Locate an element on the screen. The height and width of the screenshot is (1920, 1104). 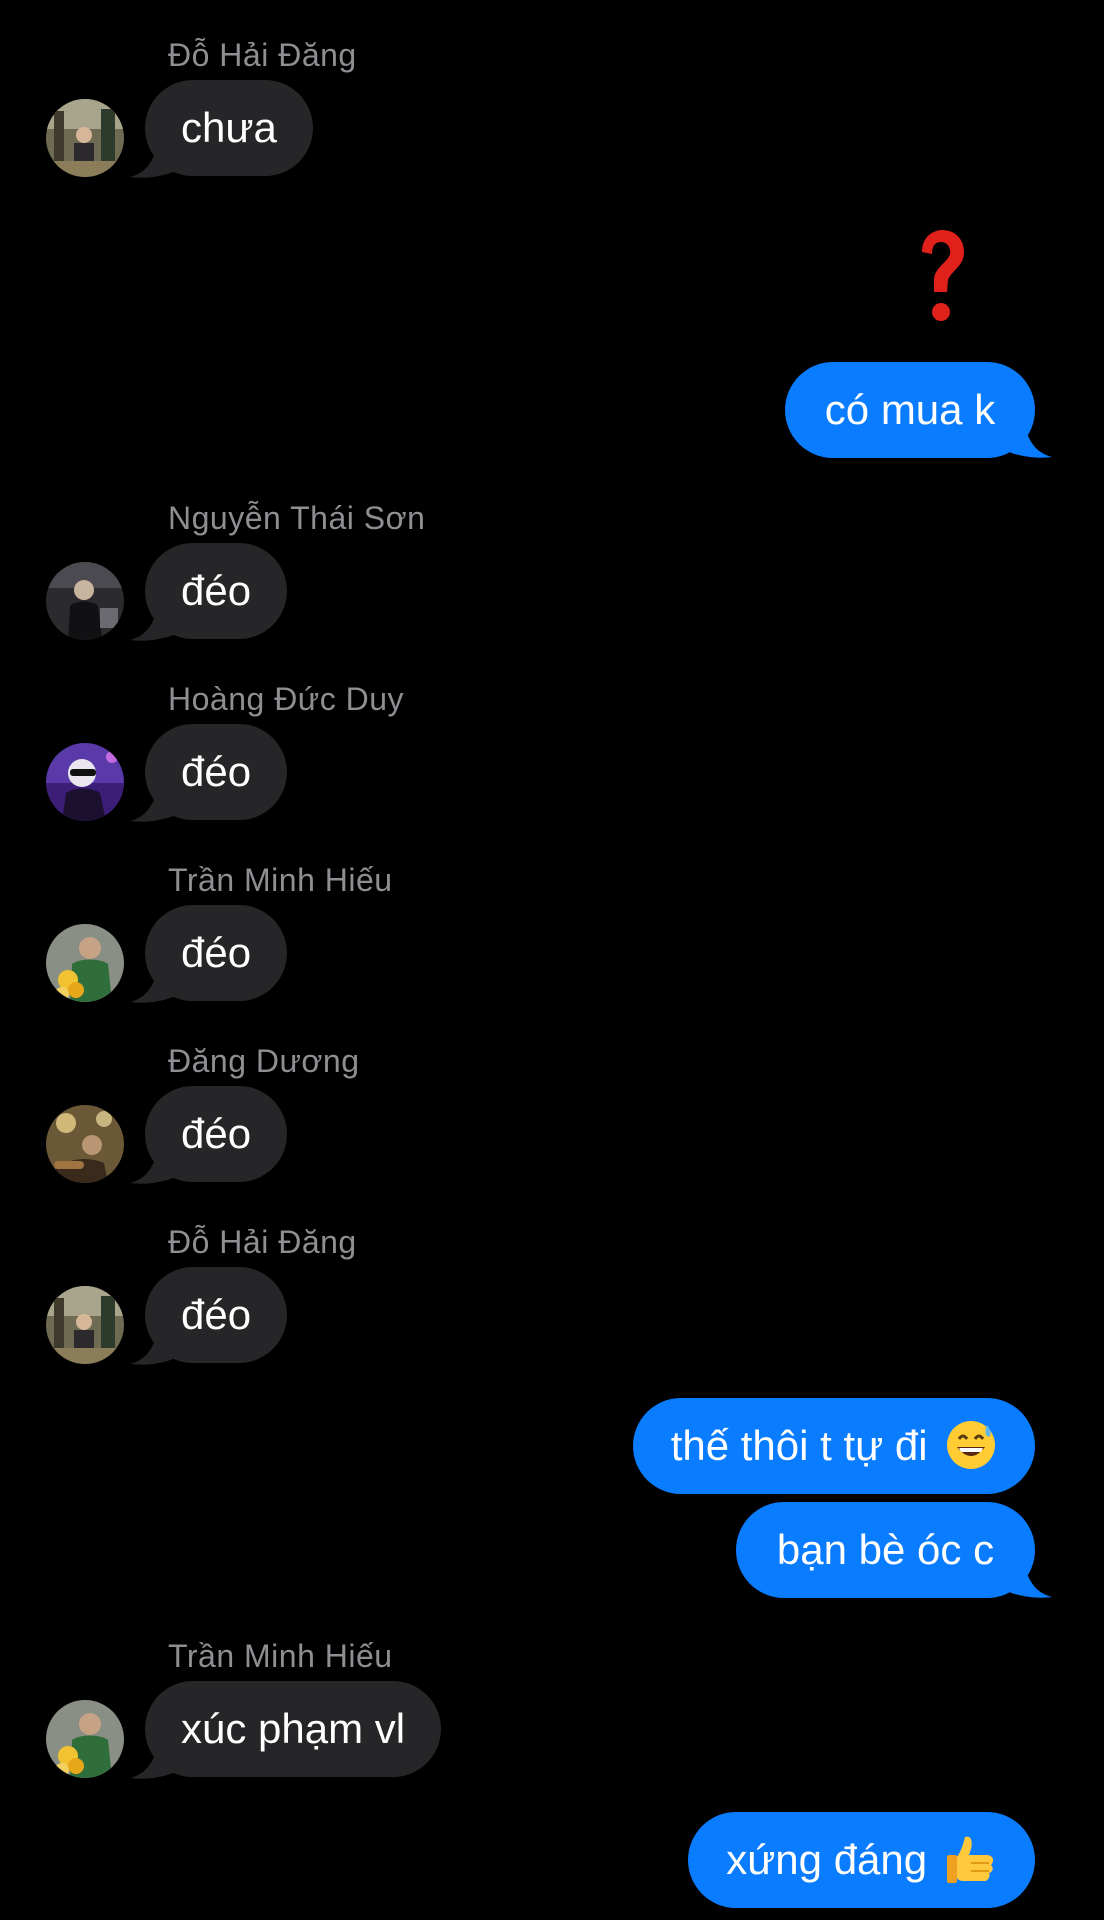
message-text: chưa is located at coordinates (229, 127).